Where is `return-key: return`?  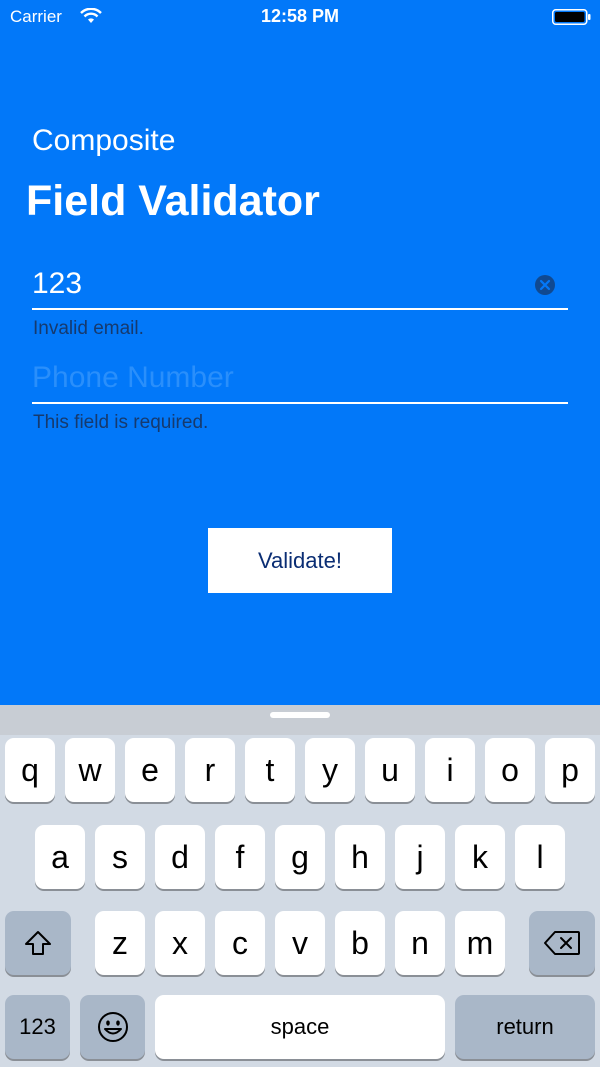
return-key: return is located at coordinates (525, 1027).